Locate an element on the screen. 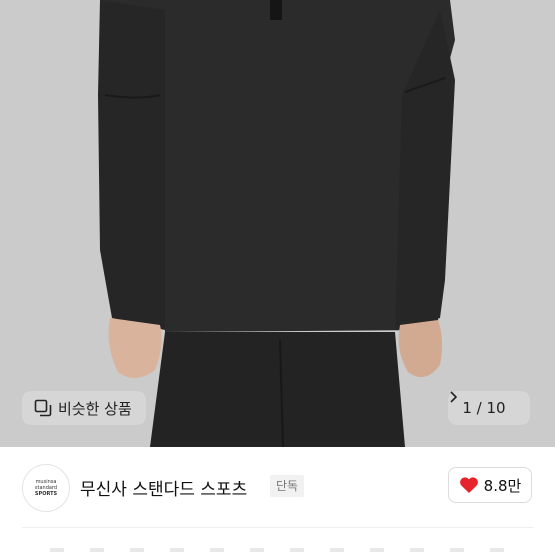  next-section-preview is located at coordinates (280, 550).